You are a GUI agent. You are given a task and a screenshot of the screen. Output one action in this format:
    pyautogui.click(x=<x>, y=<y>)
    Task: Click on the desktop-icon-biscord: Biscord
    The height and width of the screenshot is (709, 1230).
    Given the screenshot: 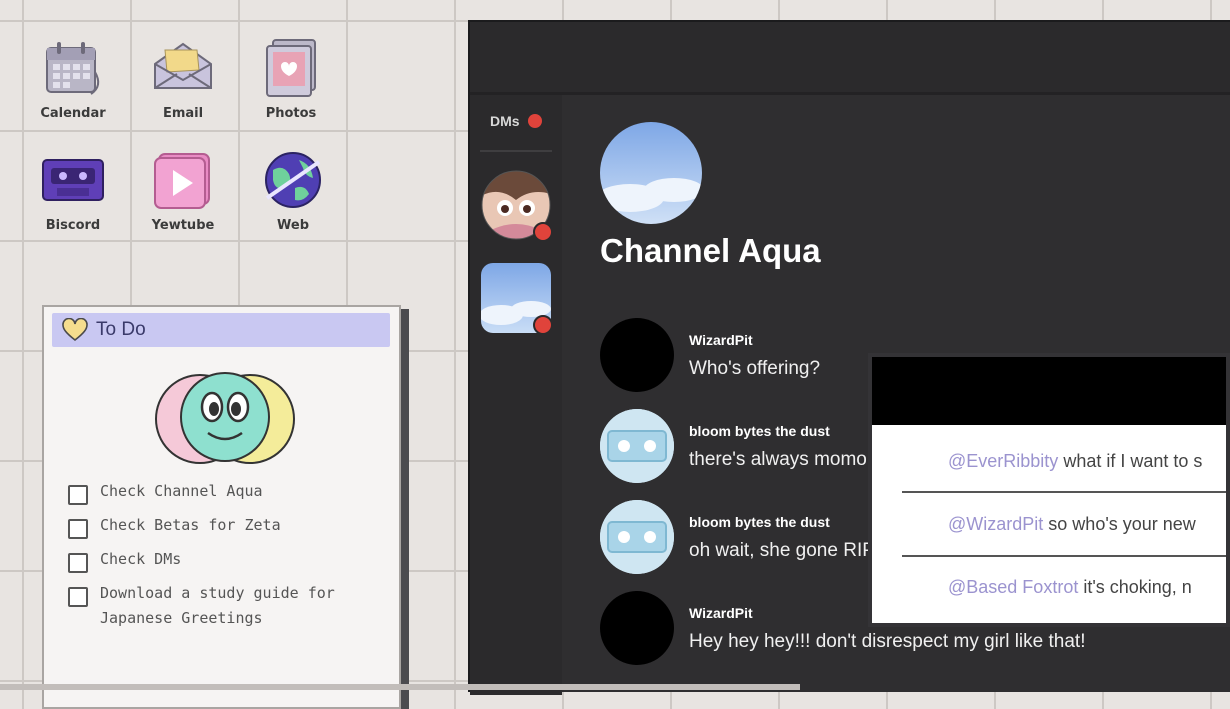 What is the action you would take?
    pyautogui.click(x=73, y=190)
    